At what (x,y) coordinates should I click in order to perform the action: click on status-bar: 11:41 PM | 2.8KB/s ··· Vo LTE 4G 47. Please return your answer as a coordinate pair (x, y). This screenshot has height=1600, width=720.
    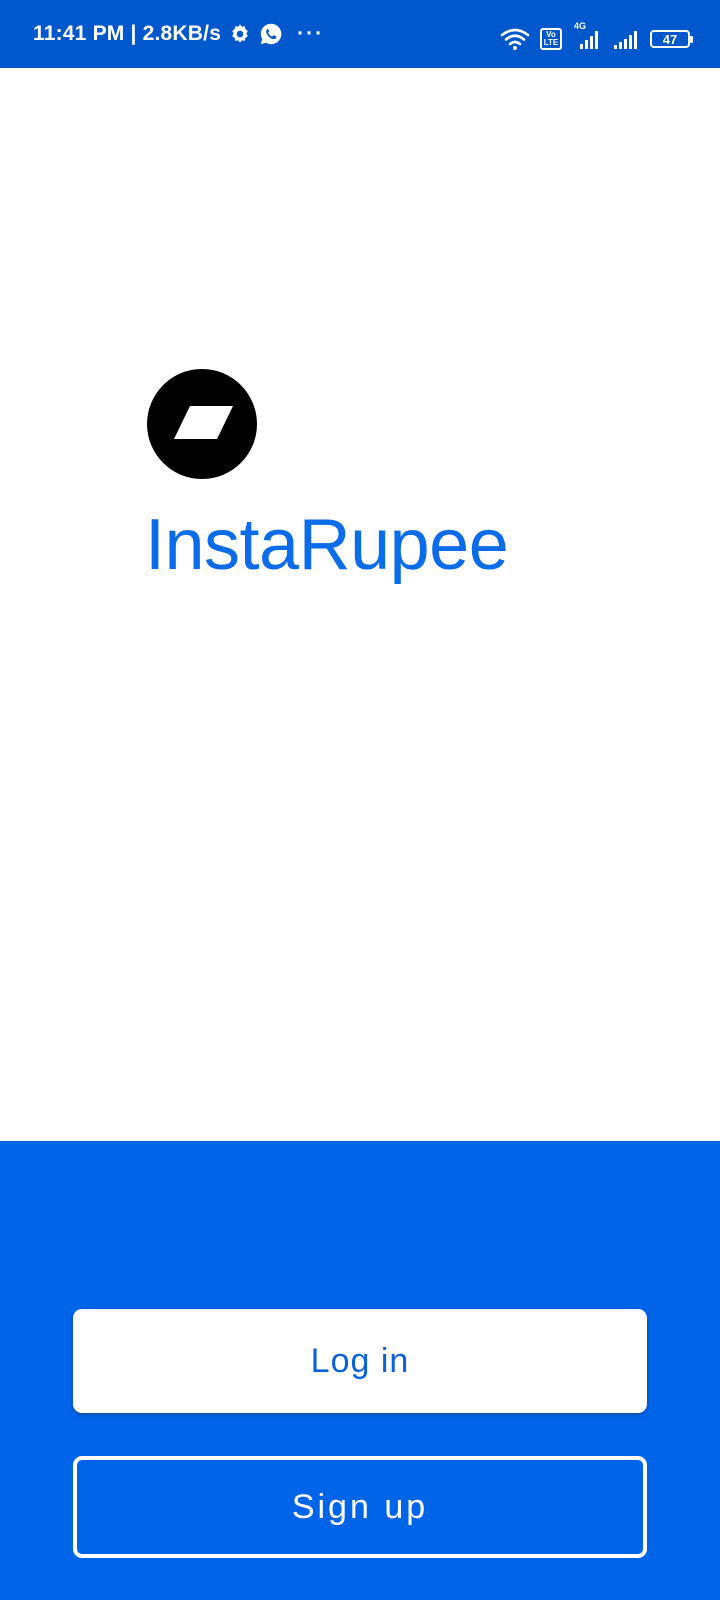
    Looking at the image, I should click on (360, 34).